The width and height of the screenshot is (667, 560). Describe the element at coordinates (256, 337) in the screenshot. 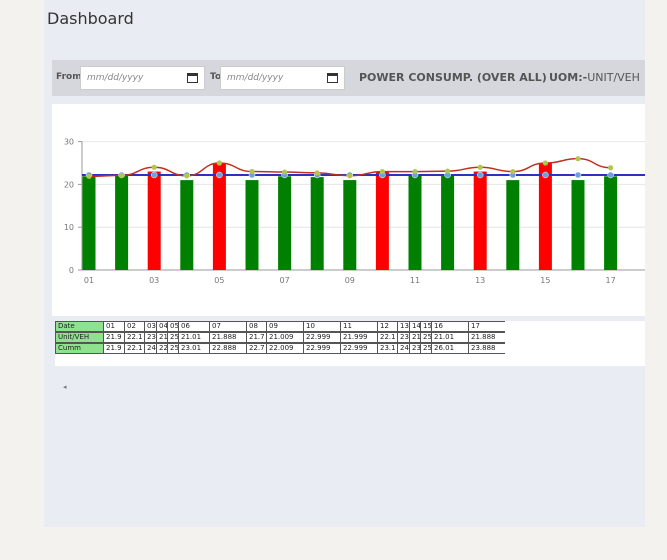

I see `table-cell: 21.7` at that location.